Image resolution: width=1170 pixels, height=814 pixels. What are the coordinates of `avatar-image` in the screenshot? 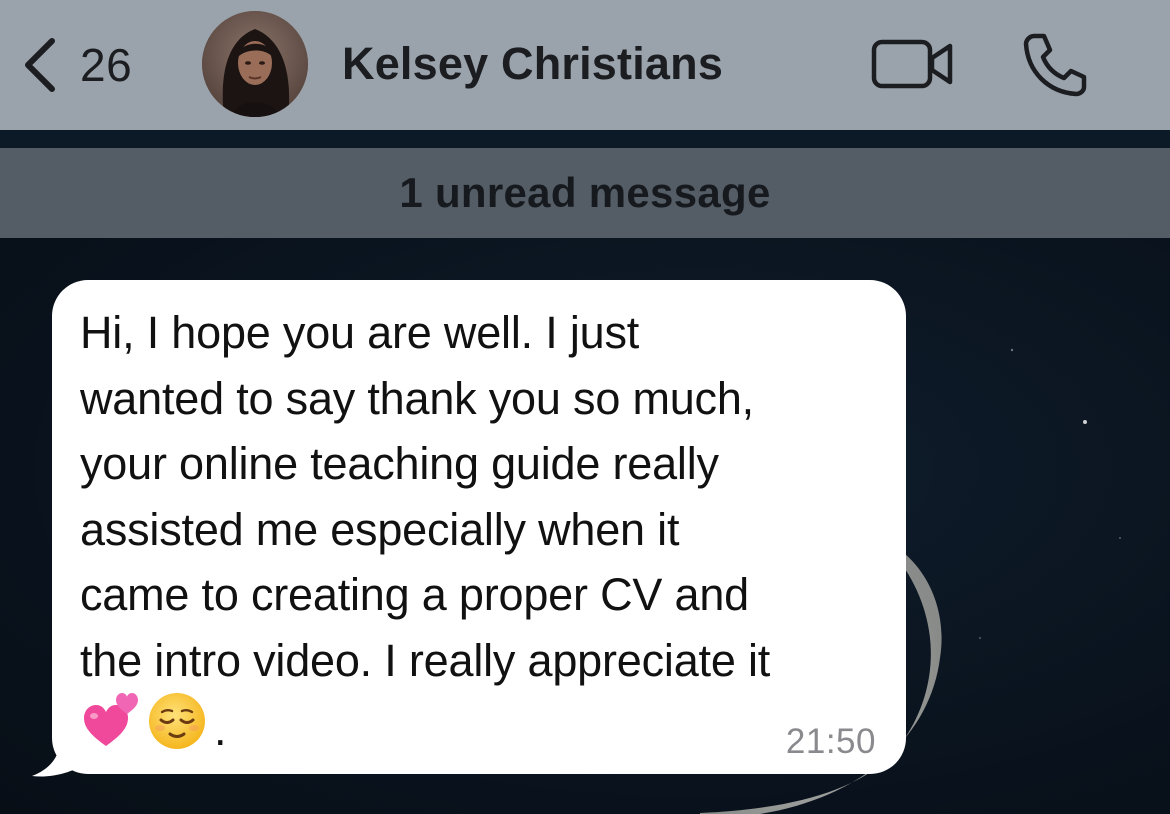 It's located at (255, 64).